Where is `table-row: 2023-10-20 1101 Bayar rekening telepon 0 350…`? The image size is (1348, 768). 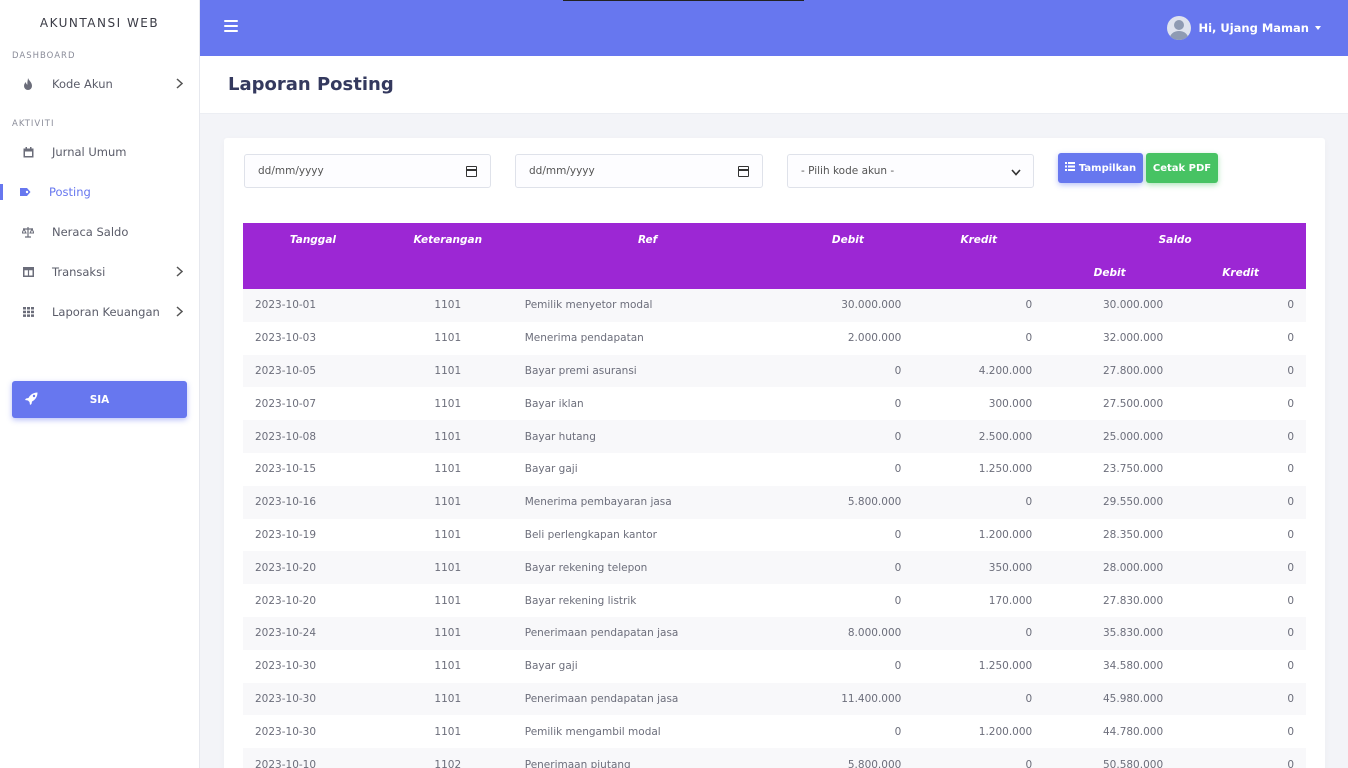 table-row: 2023-10-20 1101 Bayar rekening telepon 0 350… is located at coordinates (774, 568).